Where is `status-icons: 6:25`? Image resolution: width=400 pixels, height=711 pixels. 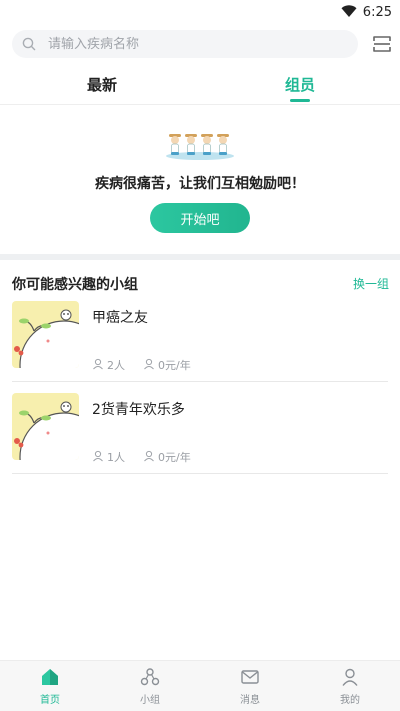 status-icons: 6:25 is located at coordinates (366, 12).